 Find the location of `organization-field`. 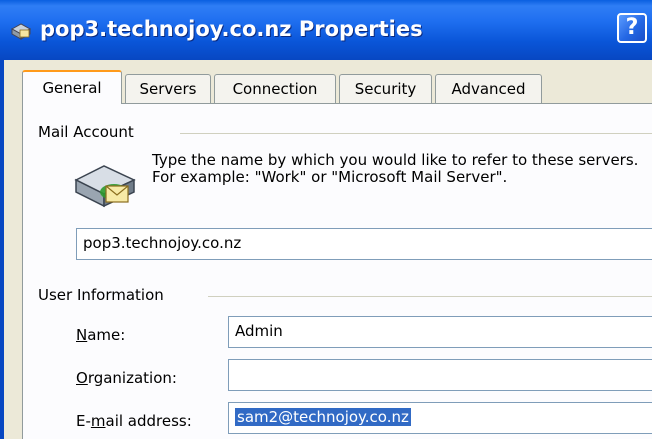

organization-field is located at coordinates (440, 375).